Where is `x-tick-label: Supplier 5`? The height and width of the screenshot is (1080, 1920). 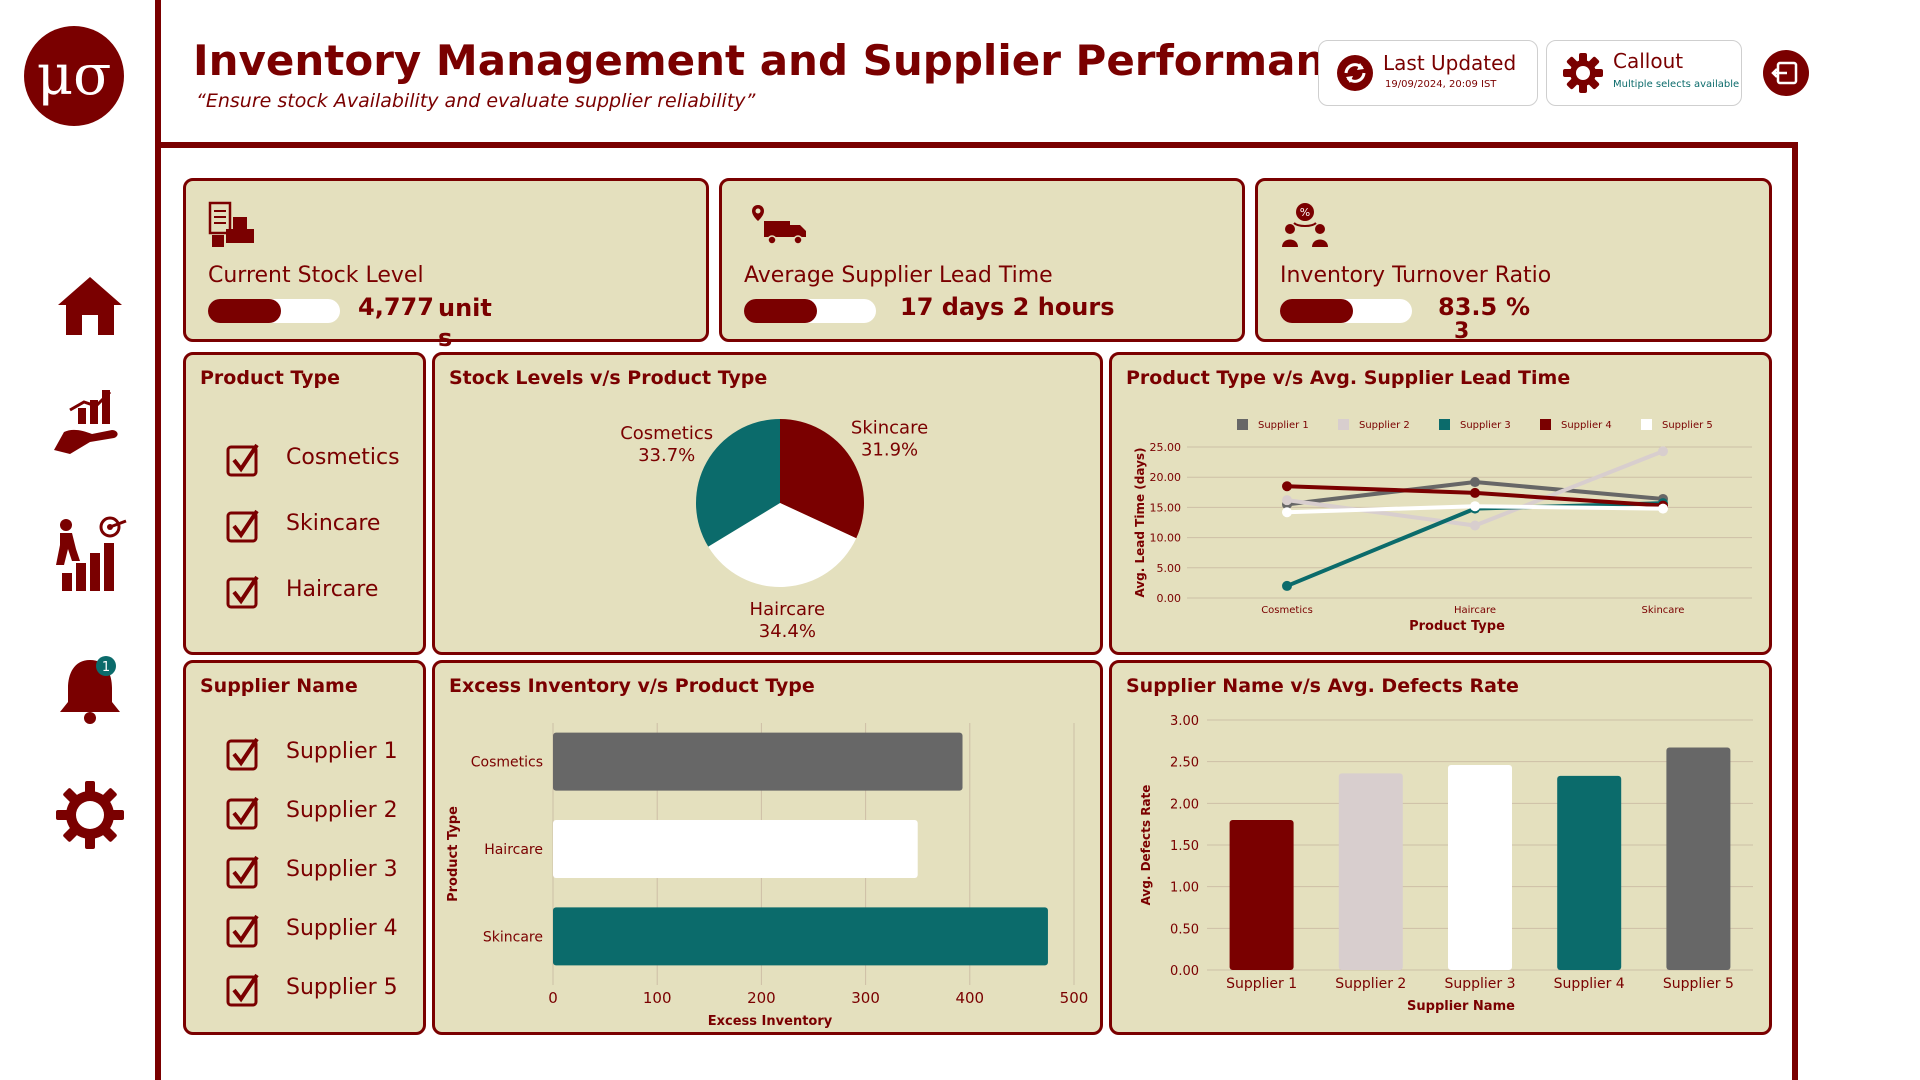
x-tick-label: Supplier 5 is located at coordinates (1698, 984).